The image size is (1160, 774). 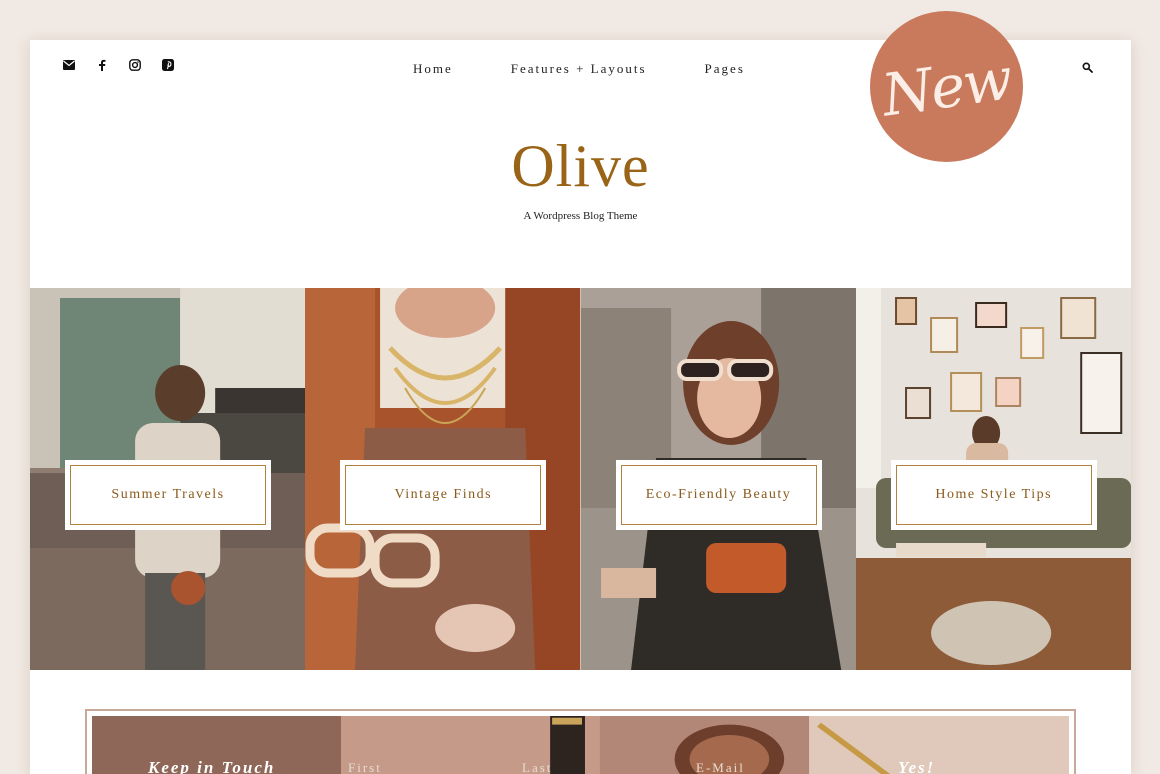 I want to click on newsletter-inner-frame: Keep in Touch First Last E-Mail Yes!, so click(x=580, y=744).